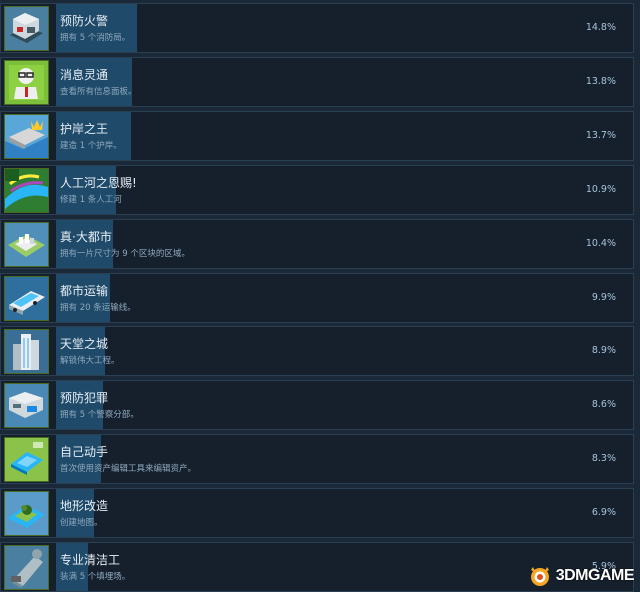 This screenshot has width=640, height=592. What do you see at coordinates (90, 361) in the screenshot?
I see `achievement-description: 解锁伟大工程。` at bounding box center [90, 361].